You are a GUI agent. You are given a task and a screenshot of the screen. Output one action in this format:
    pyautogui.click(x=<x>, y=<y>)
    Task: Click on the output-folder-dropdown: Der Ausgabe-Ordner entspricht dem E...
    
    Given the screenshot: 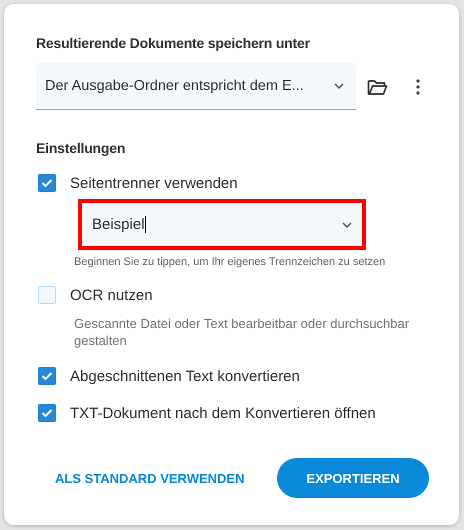 What is the action you would take?
    pyautogui.click(x=196, y=86)
    